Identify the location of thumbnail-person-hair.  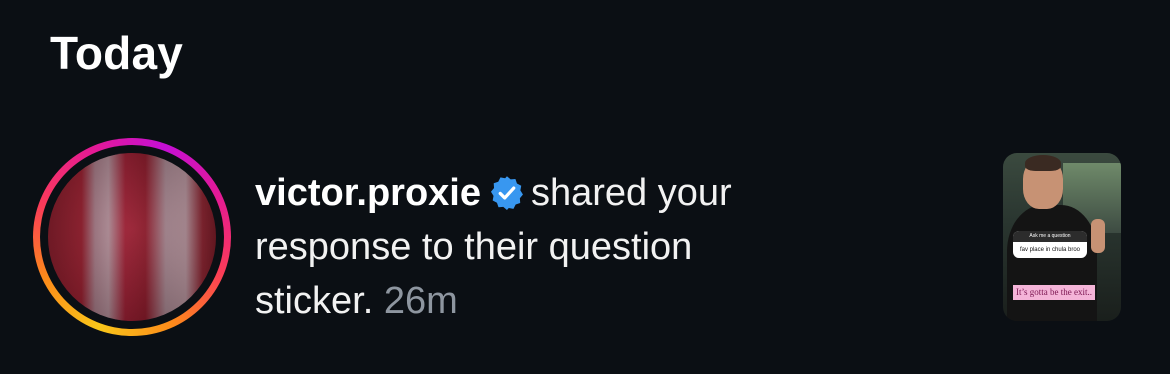
(1043, 163).